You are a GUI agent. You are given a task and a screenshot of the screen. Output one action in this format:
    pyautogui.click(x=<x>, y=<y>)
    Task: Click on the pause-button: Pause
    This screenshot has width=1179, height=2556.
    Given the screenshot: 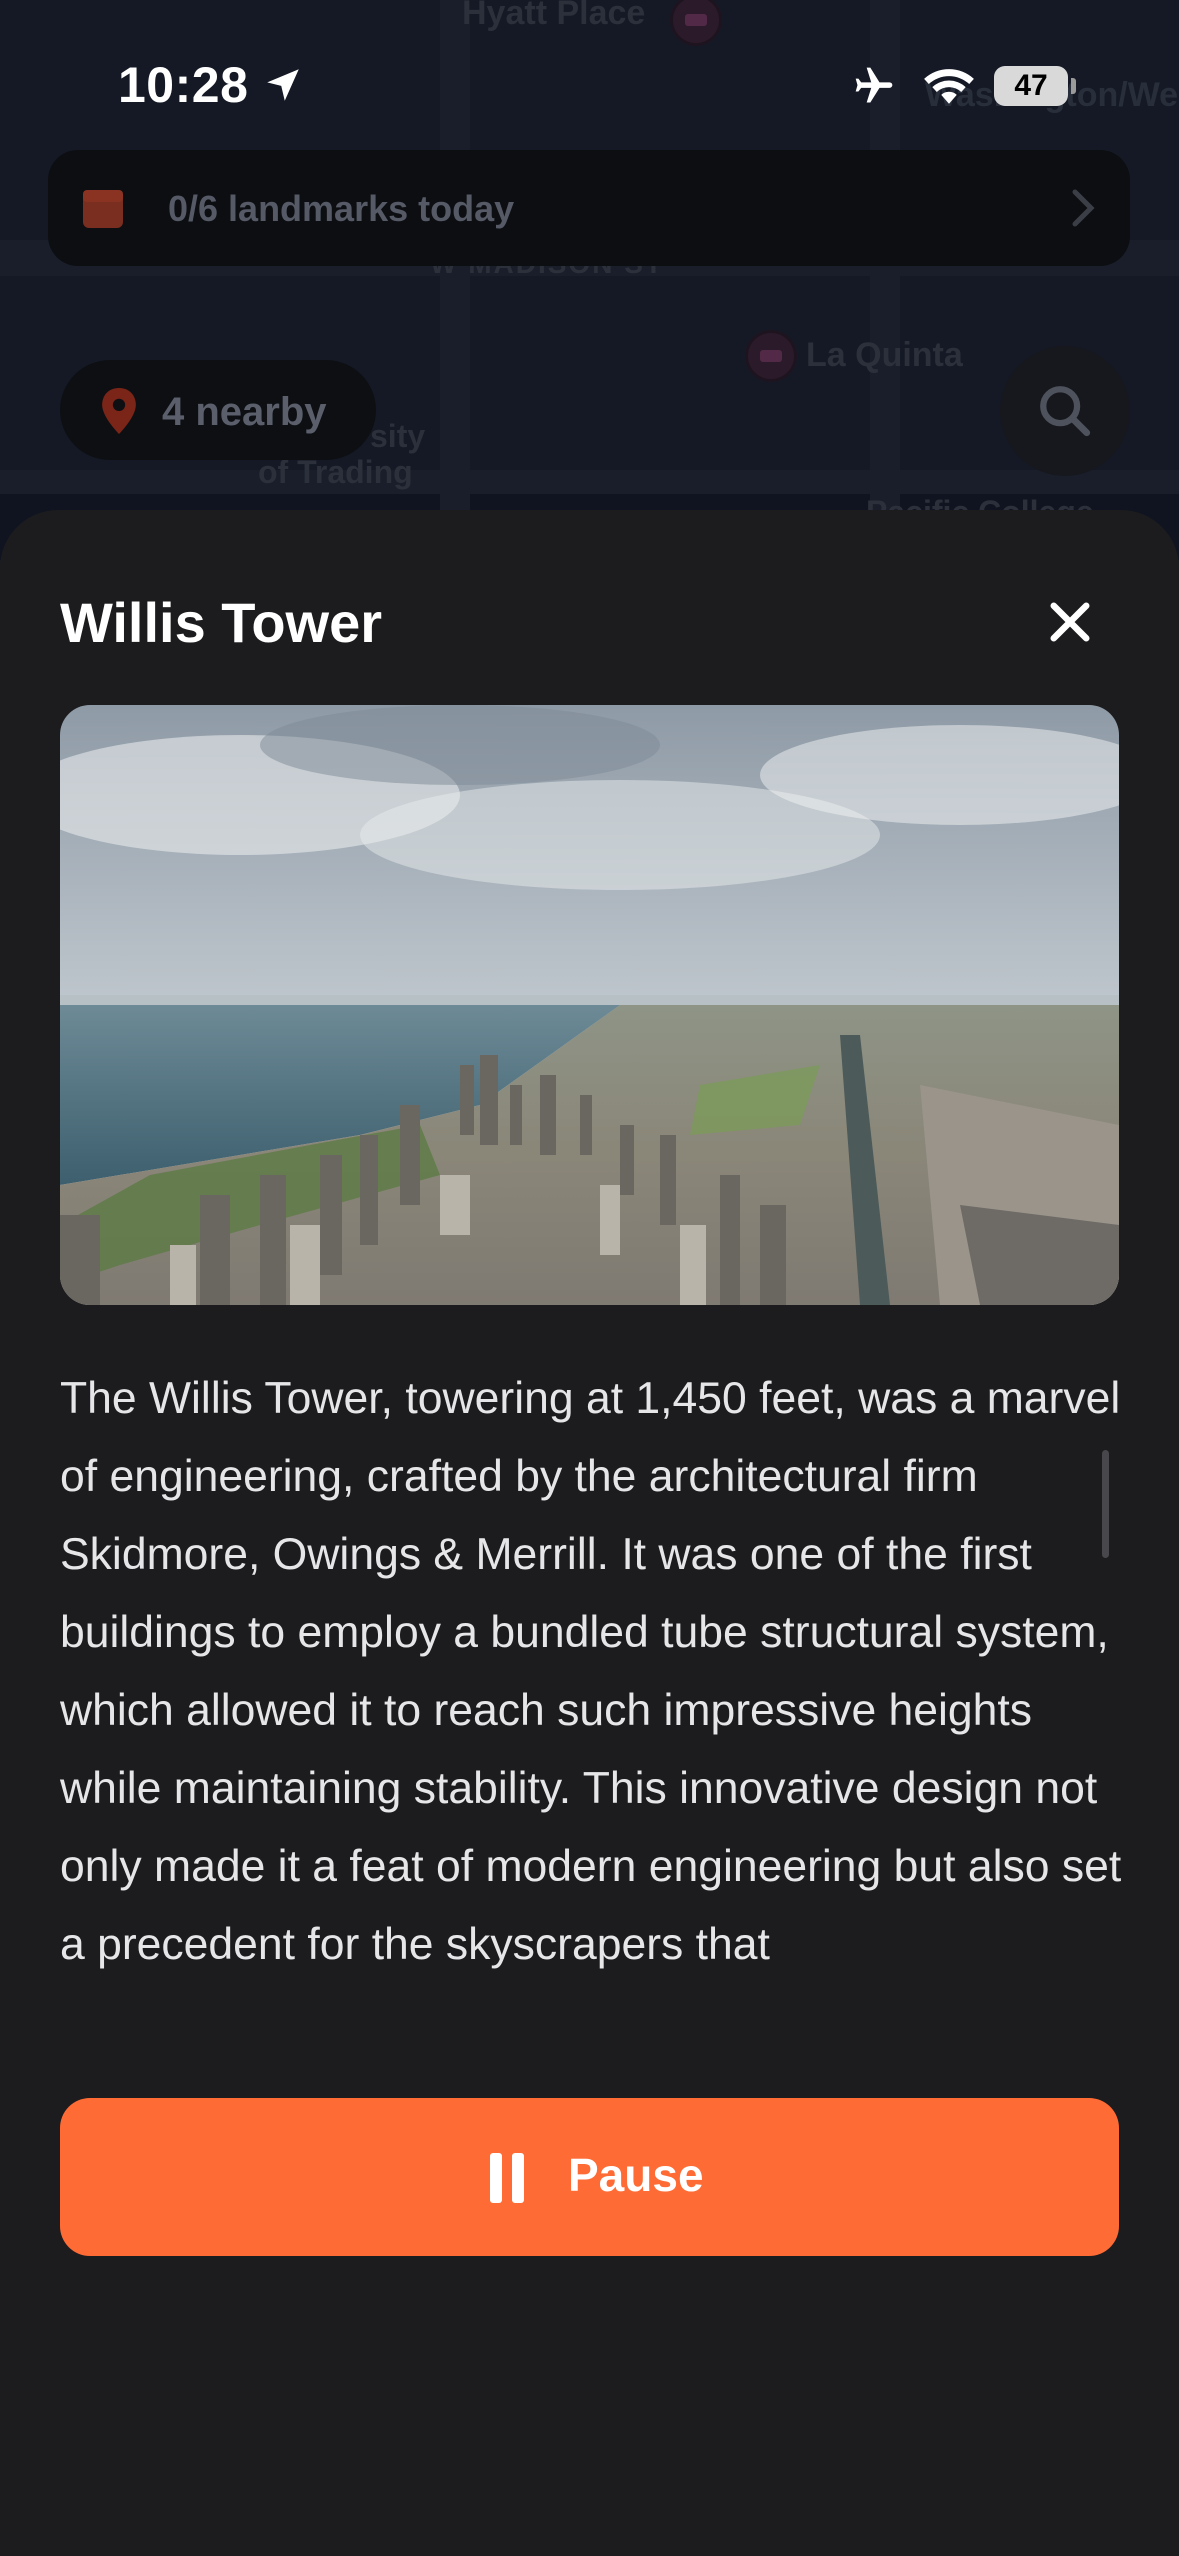 What is the action you would take?
    pyautogui.click(x=589, y=2177)
    